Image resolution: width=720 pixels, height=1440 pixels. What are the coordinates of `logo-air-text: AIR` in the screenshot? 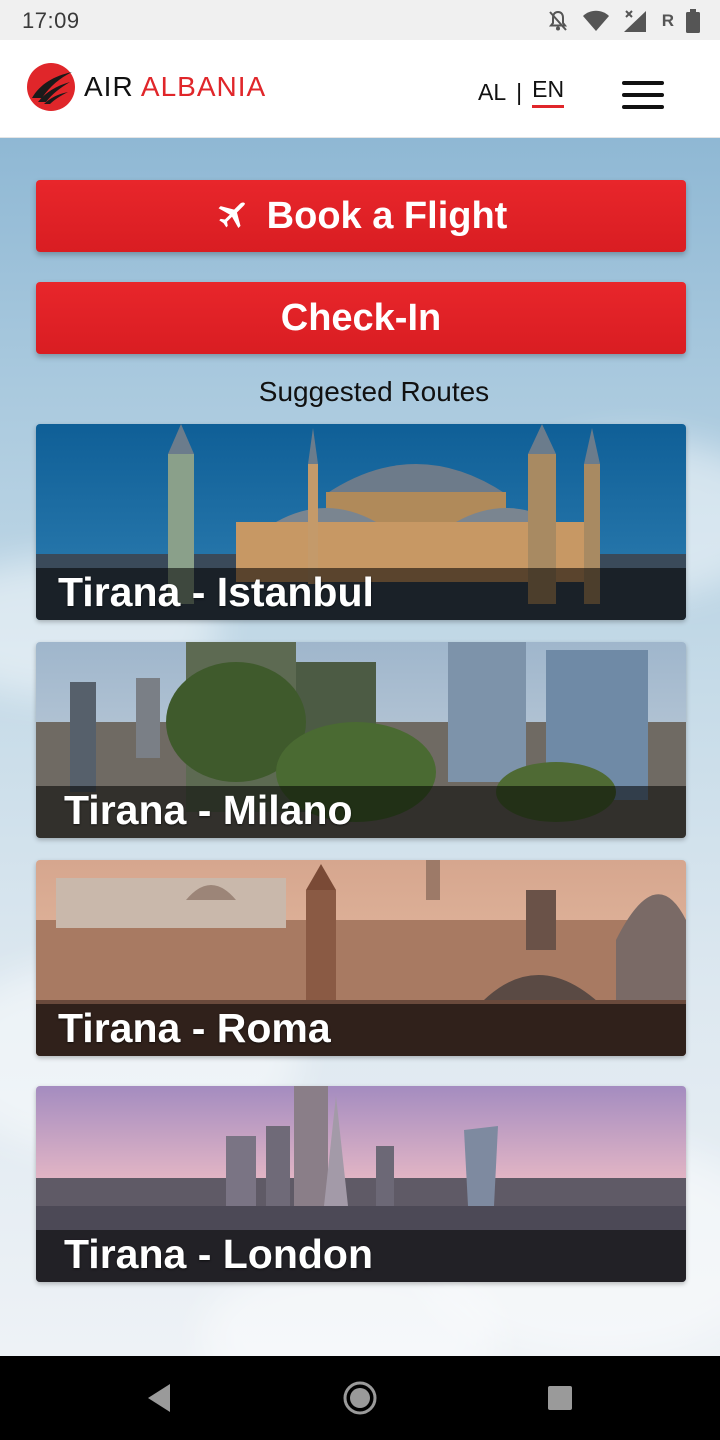 It's located at (109, 86).